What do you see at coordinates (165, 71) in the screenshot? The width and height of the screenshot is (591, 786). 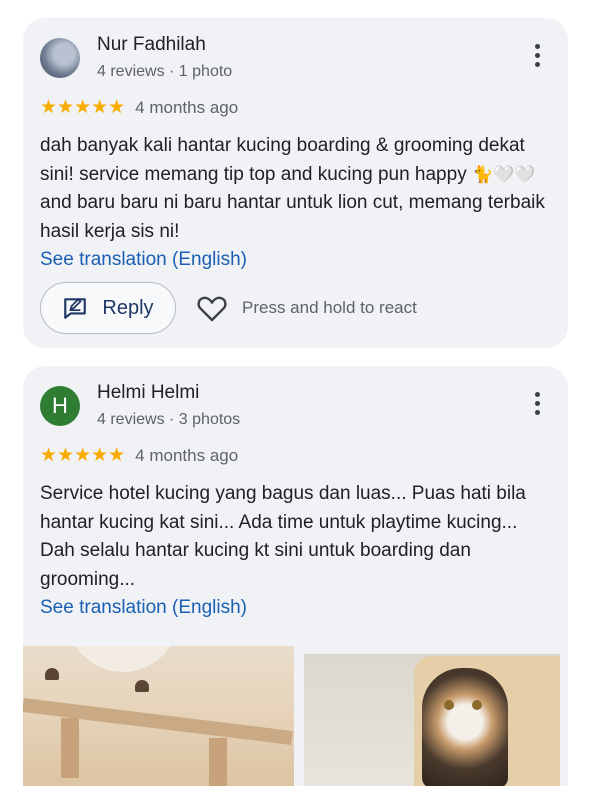 I see `reviewer-meta: 4 reviews · 1 photo` at bounding box center [165, 71].